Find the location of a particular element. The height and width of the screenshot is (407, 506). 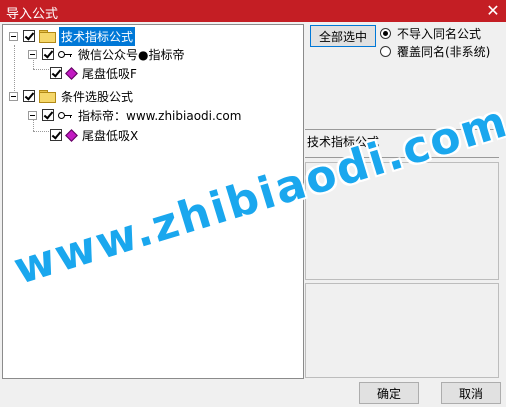

select-all-button: 全部选中 is located at coordinates (343, 36).